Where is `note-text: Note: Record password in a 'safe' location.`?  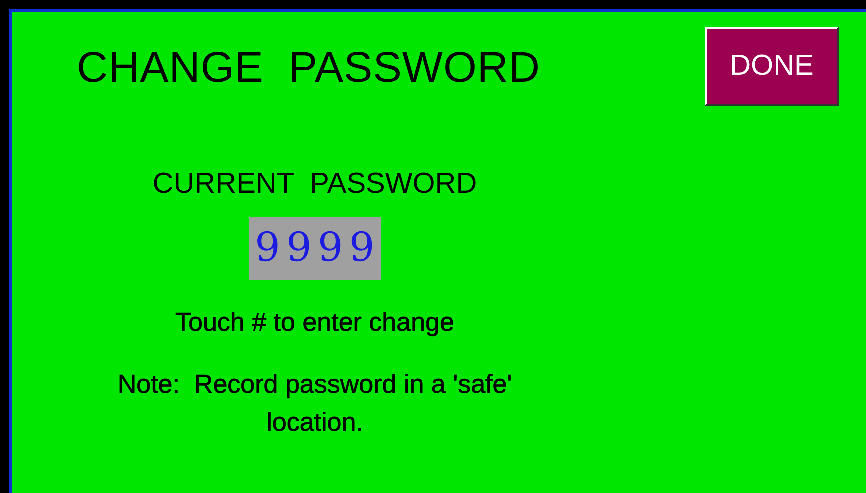 note-text: Note: Record password in a 'safe' location. is located at coordinates (315, 403).